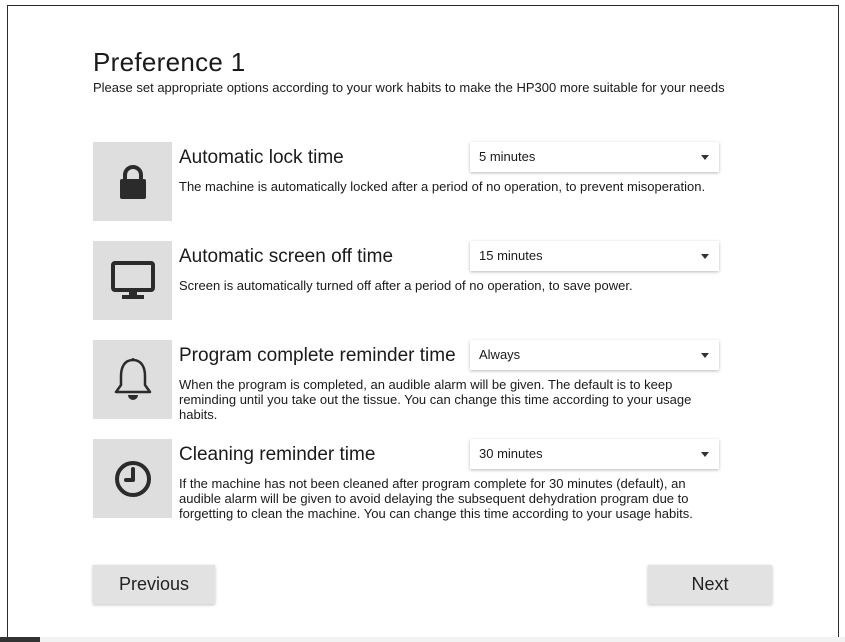 This screenshot has height=642, width=845. Describe the element at coordinates (20, 639) in the screenshot. I see `taskbar-edge` at that location.